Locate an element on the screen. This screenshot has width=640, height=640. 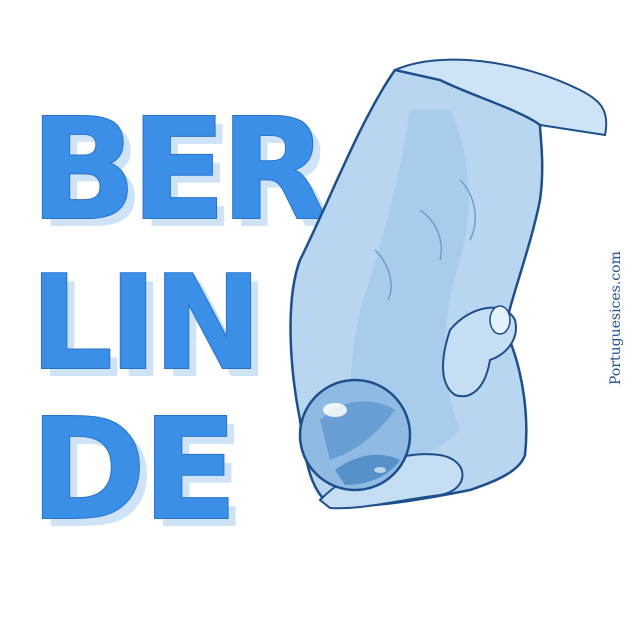
fingernail is located at coordinates (500, 320).